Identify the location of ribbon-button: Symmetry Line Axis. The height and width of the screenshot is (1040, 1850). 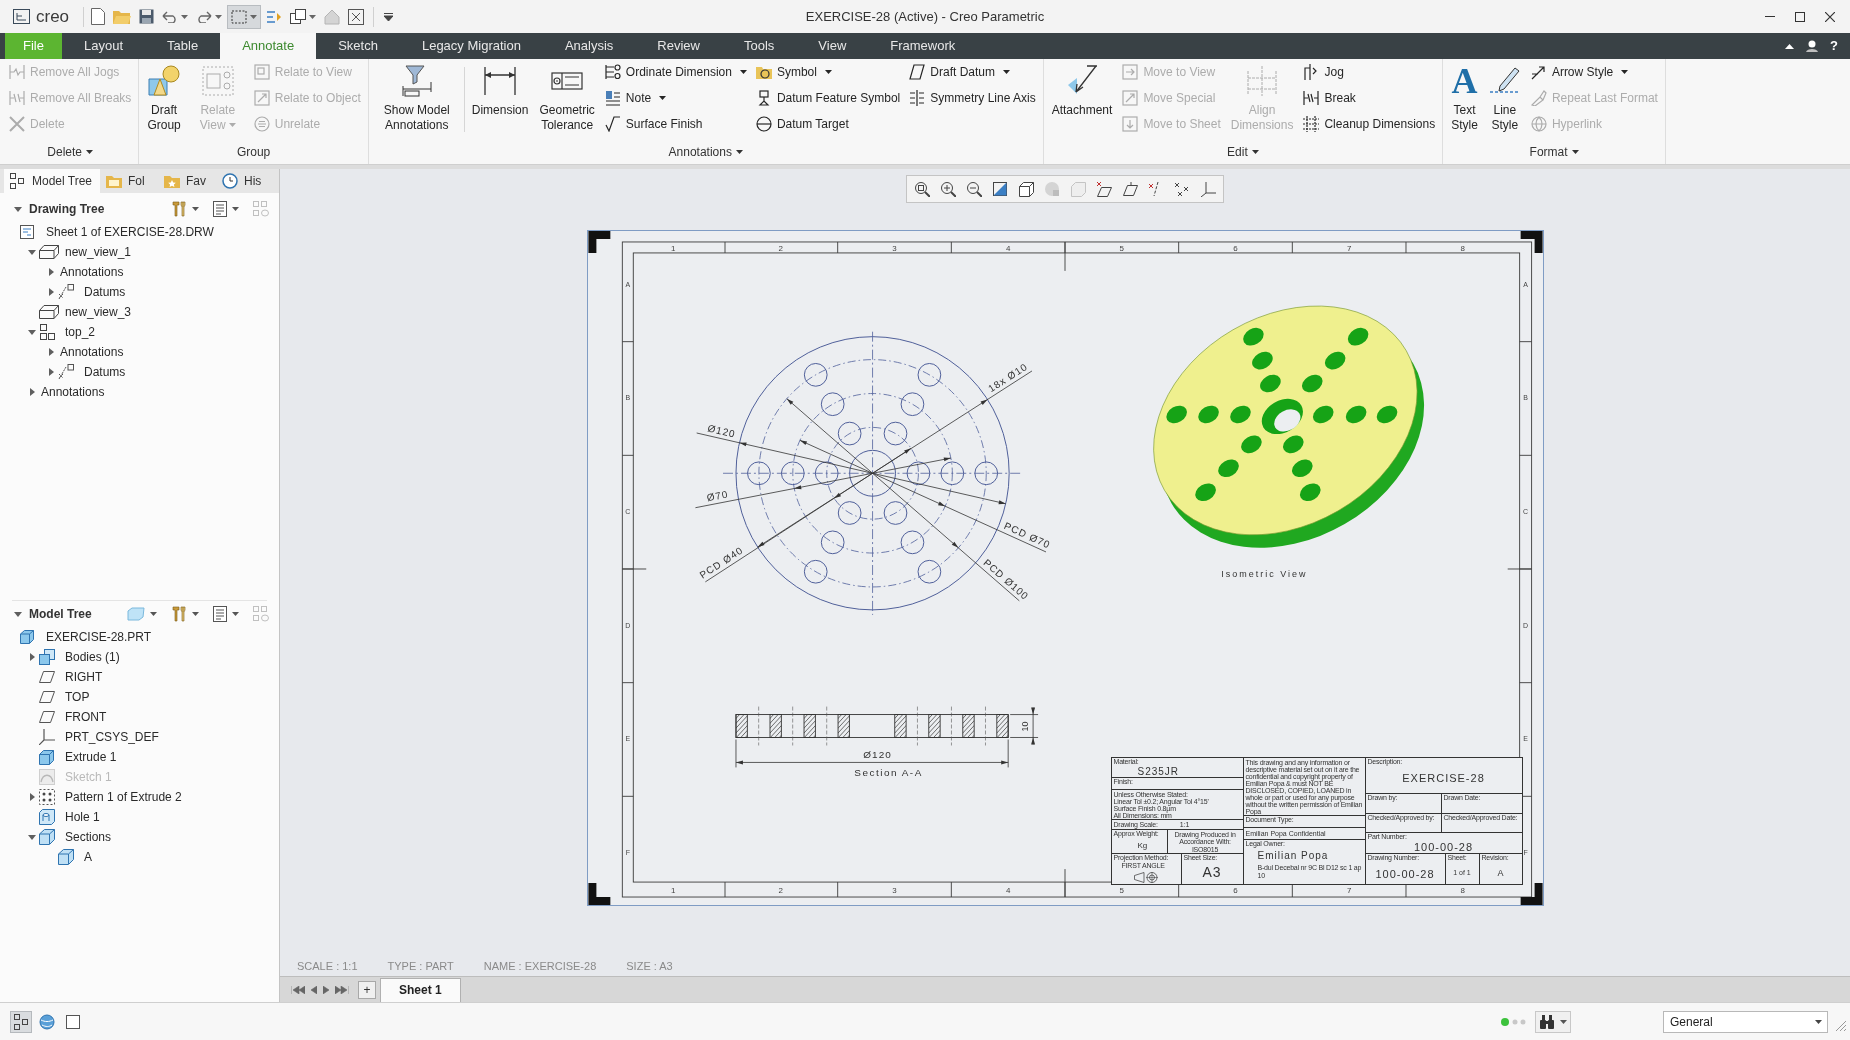
(972, 98).